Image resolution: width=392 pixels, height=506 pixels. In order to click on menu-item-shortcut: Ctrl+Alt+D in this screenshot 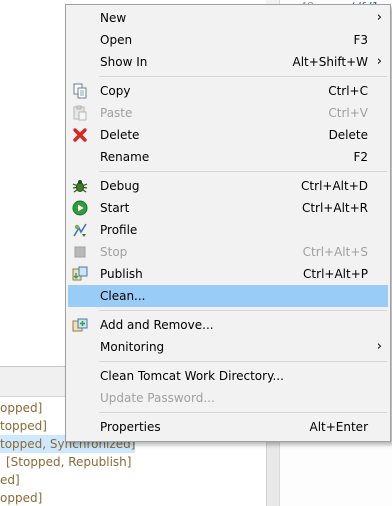, I will do `click(334, 186)`.